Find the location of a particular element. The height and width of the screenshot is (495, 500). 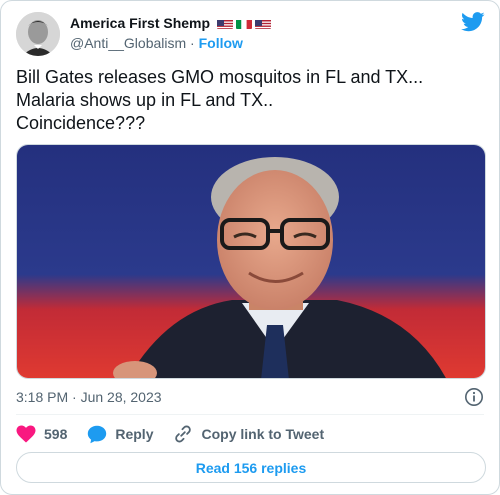

follow-button: Follow is located at coordinates (221, 43).